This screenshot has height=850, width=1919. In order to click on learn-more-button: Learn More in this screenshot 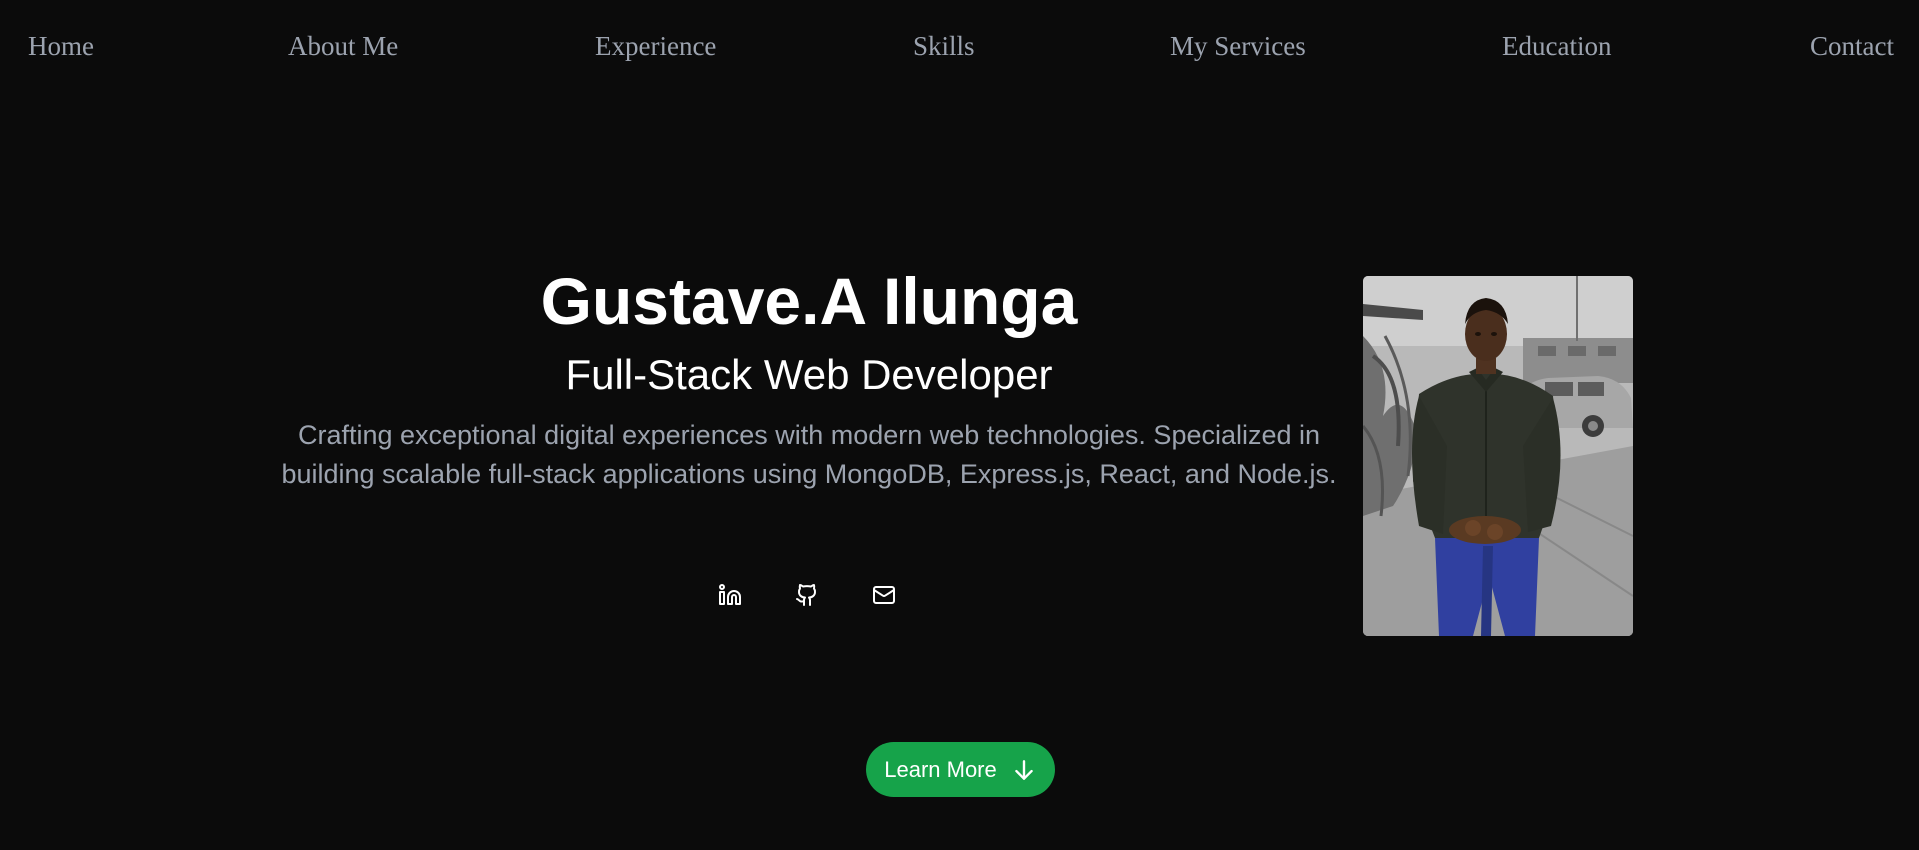, I will do `click(960, 769)`.